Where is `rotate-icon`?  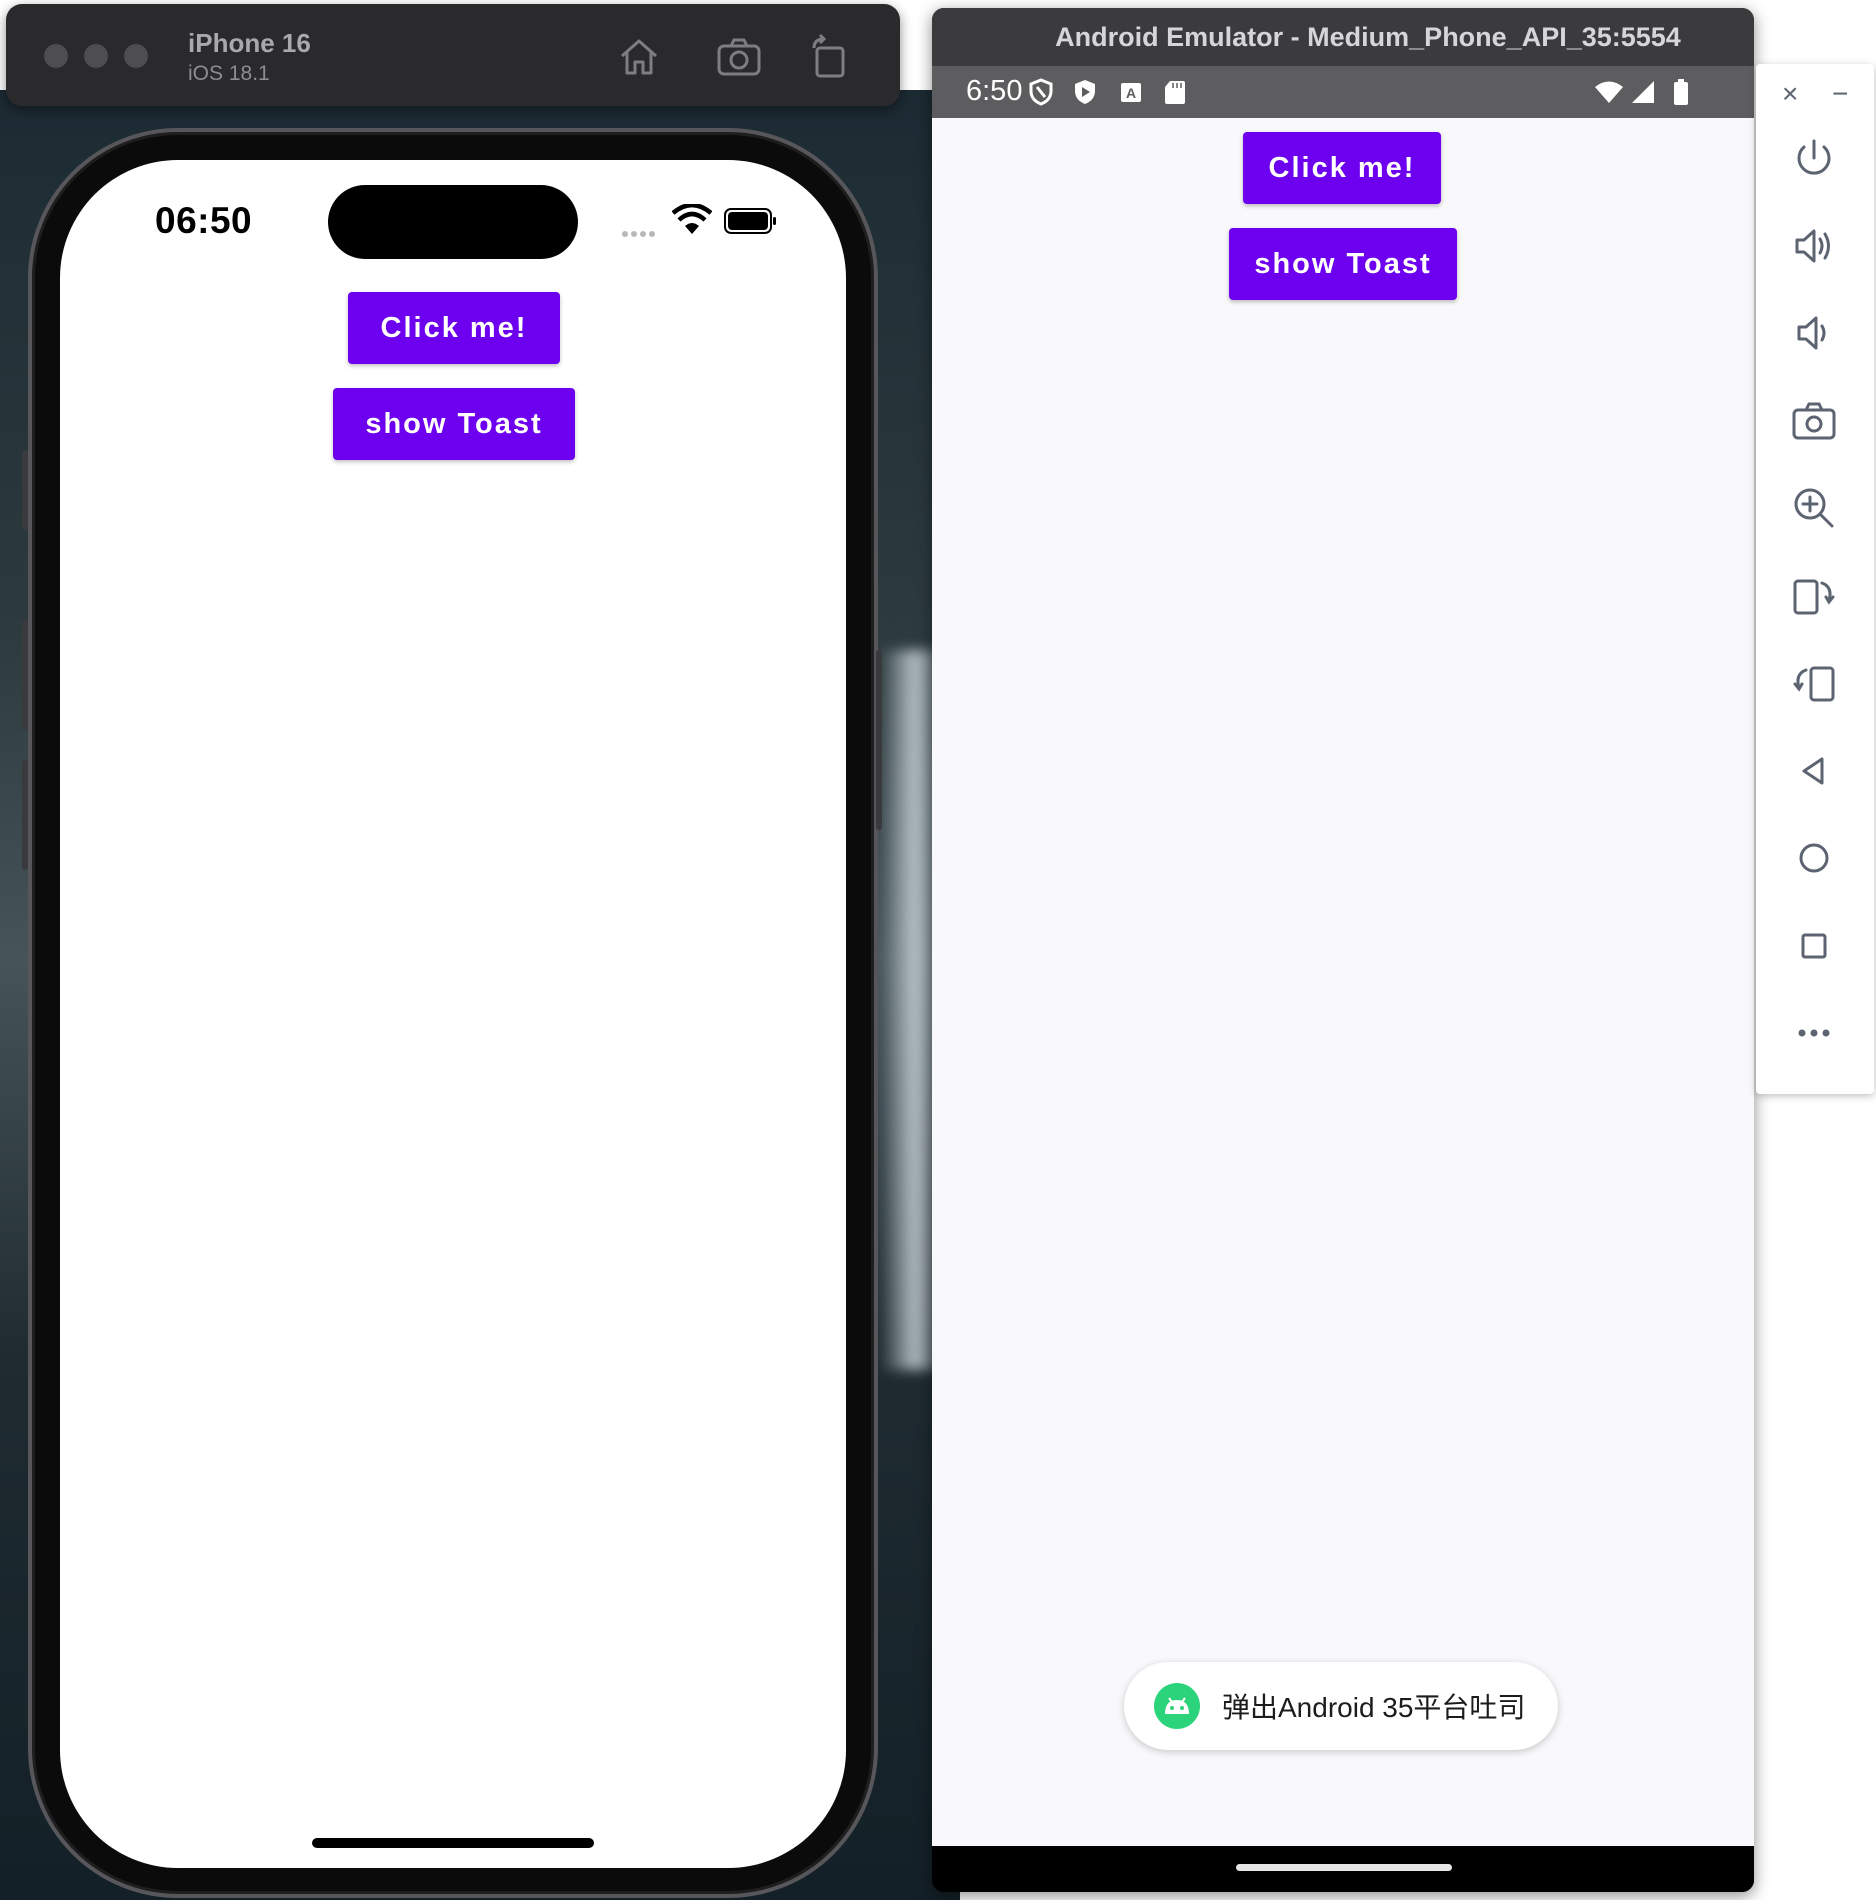 rotate-icon is located at coordinates (829, 56).